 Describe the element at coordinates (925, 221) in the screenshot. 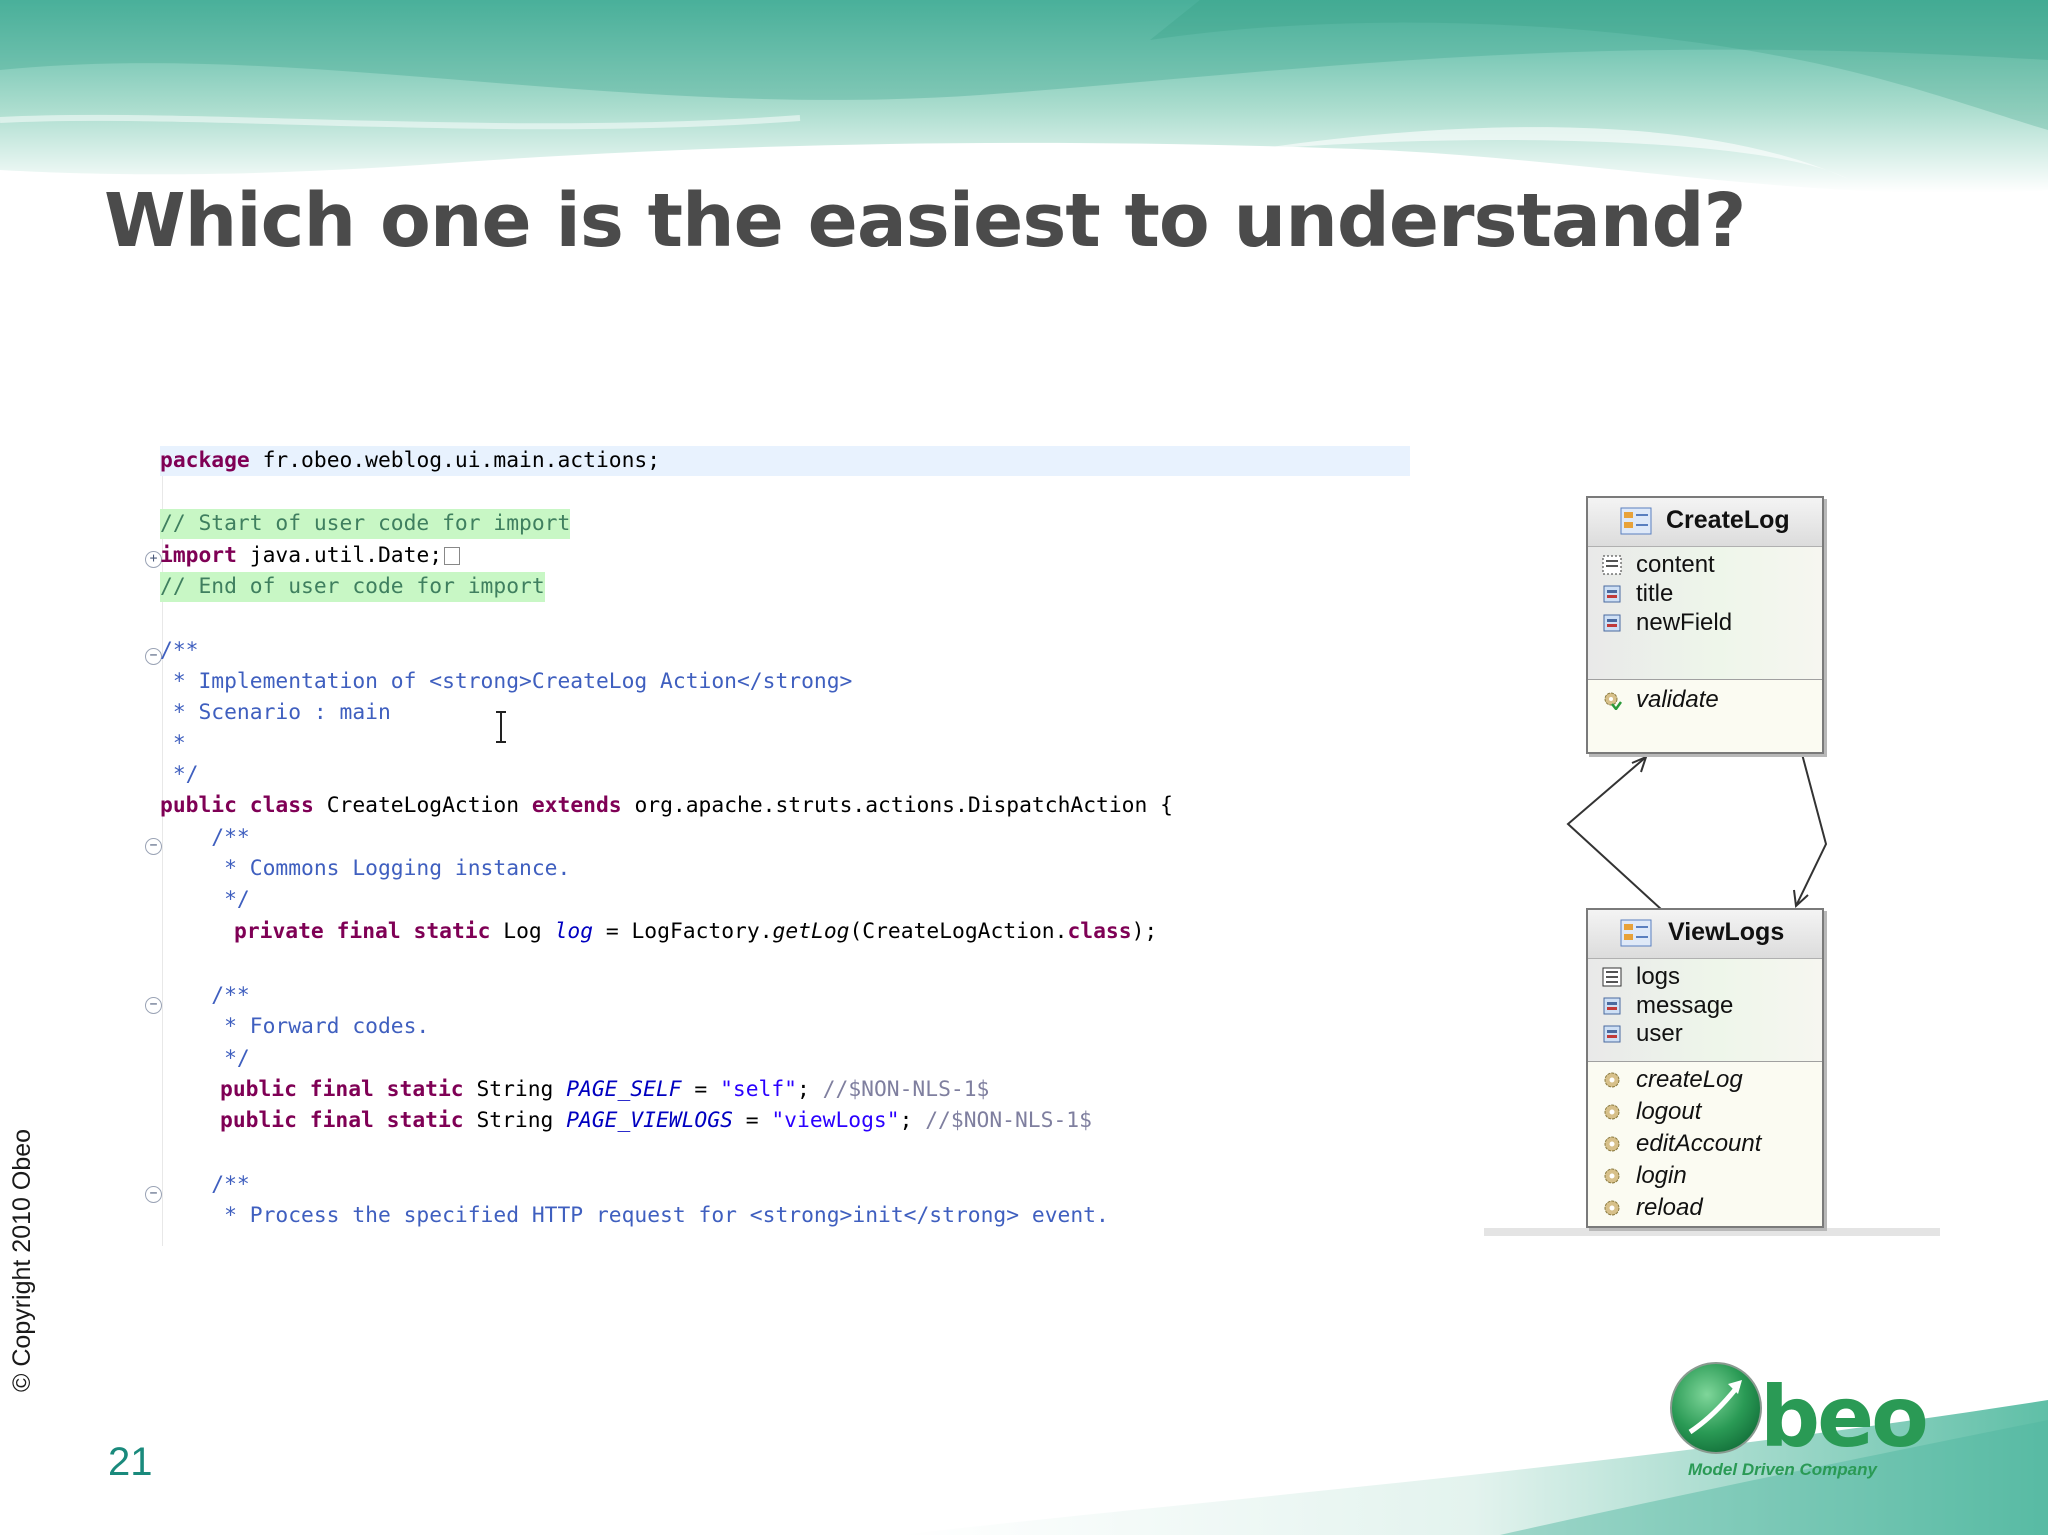

I see `slide-title: Which one is the easiest to understand?` at that location.